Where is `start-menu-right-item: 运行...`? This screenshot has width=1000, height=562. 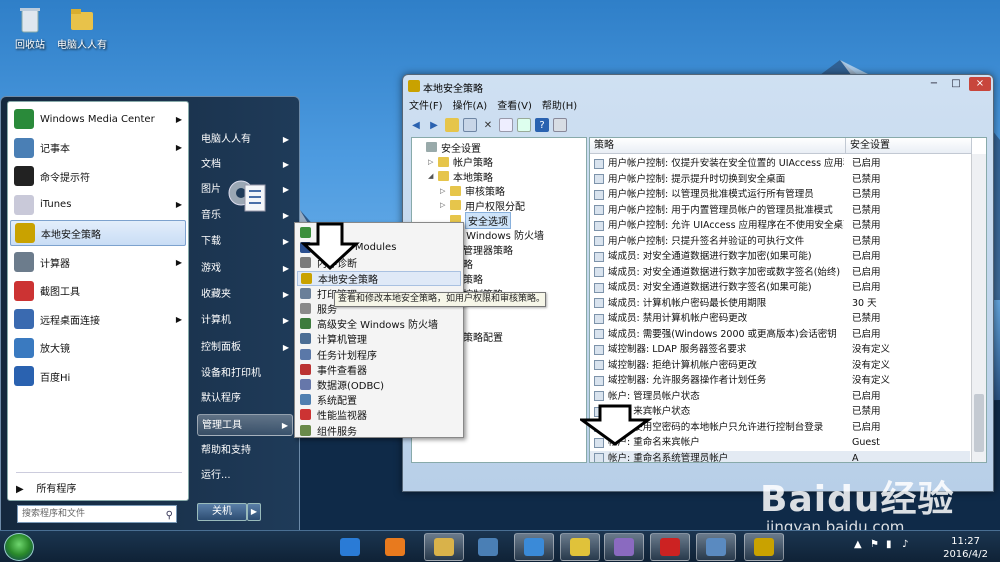
start-menu-right-item: 运行... is located at coordinates (245, 476).